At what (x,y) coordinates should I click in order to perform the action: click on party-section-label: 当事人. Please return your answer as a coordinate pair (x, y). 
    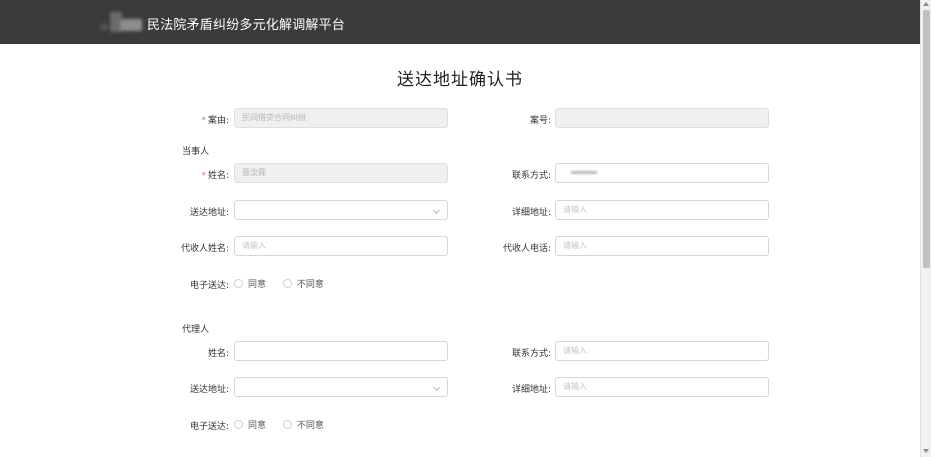
    Looking at the image, I should click on (196, 152).